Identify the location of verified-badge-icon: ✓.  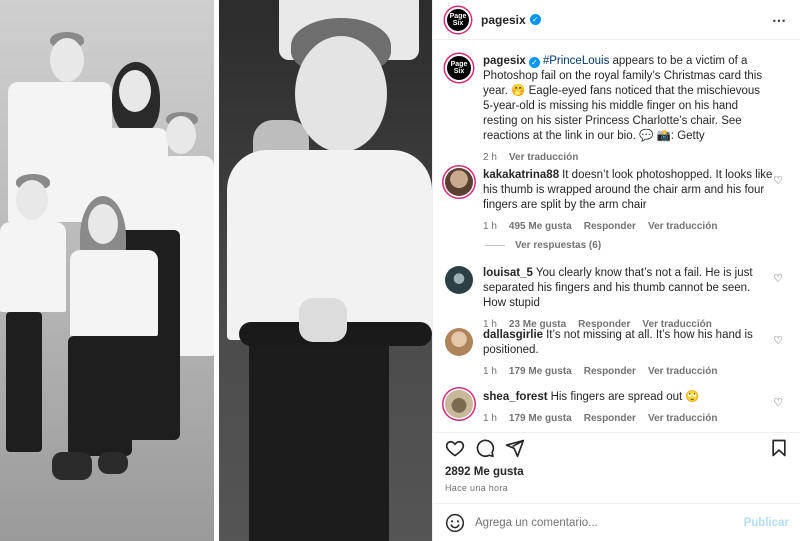
(535, 19).